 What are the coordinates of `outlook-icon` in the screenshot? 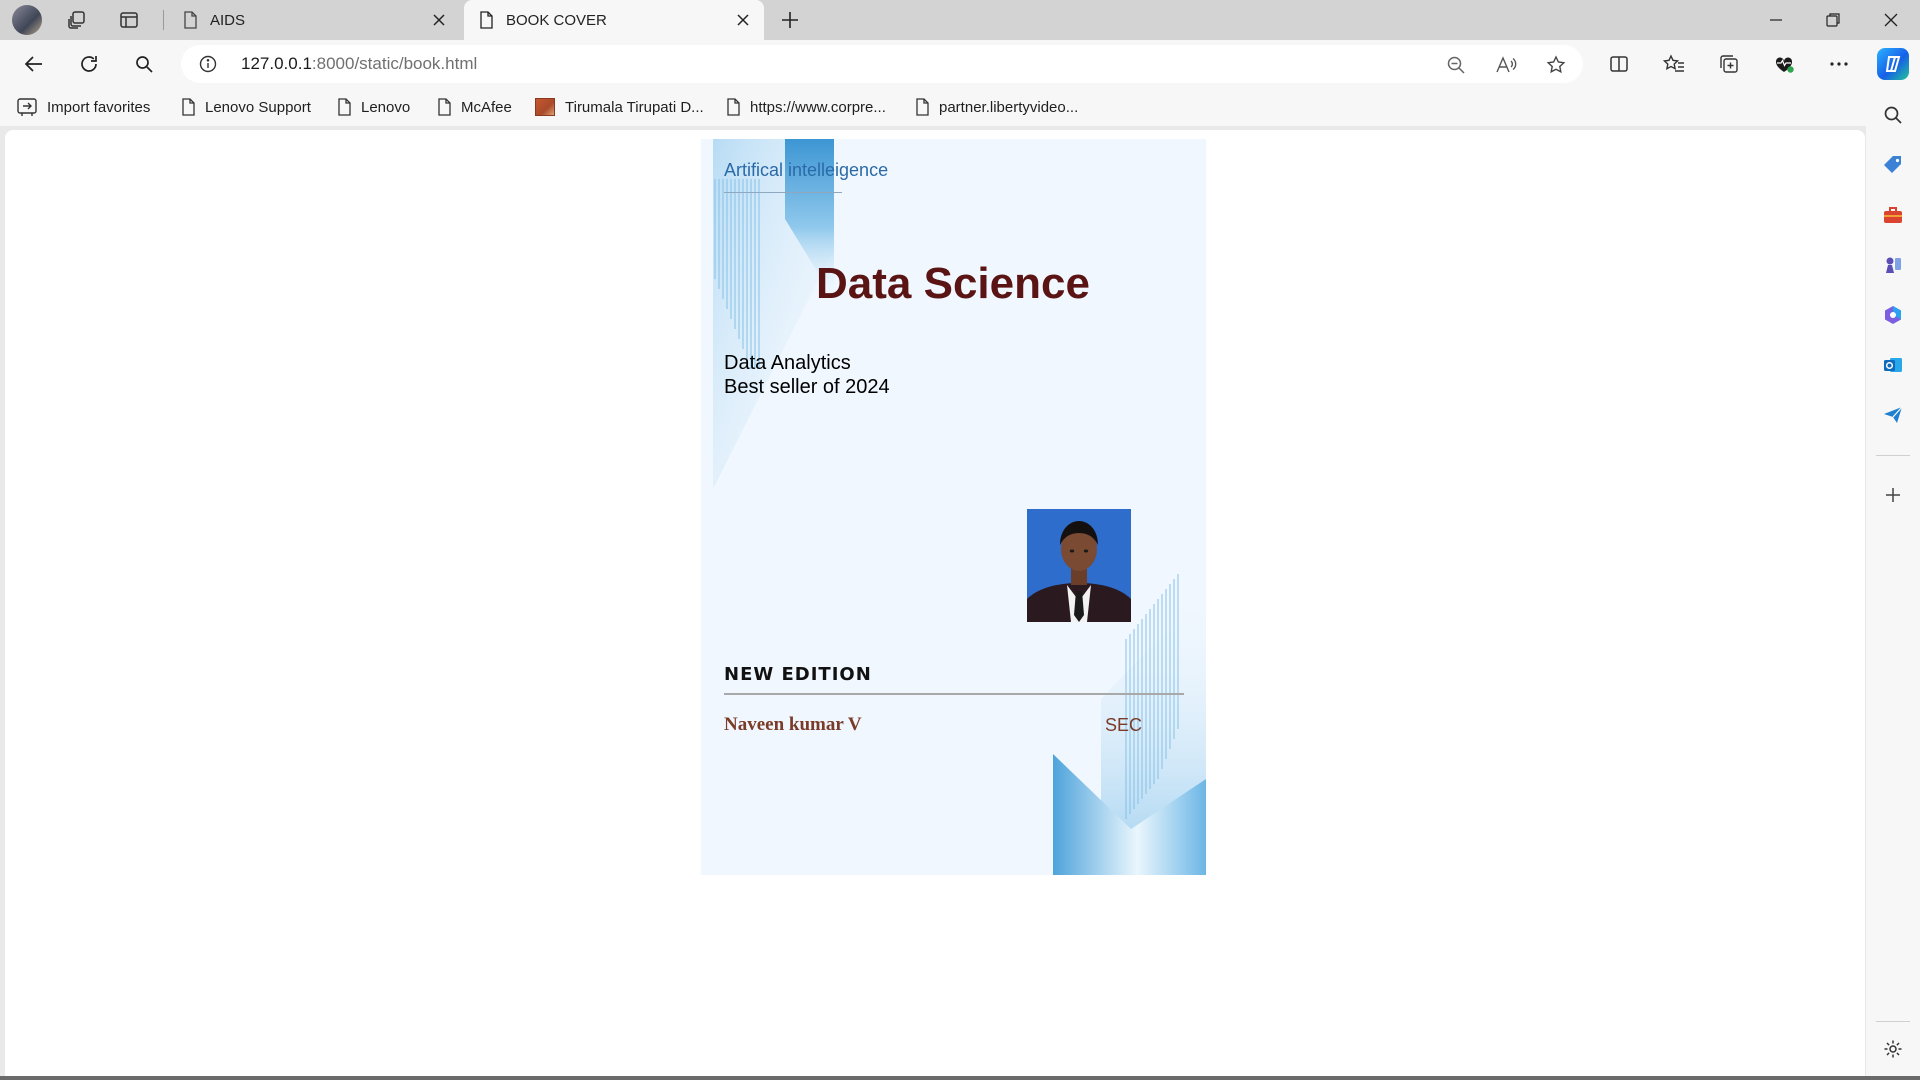 It's located at (1893, 365).